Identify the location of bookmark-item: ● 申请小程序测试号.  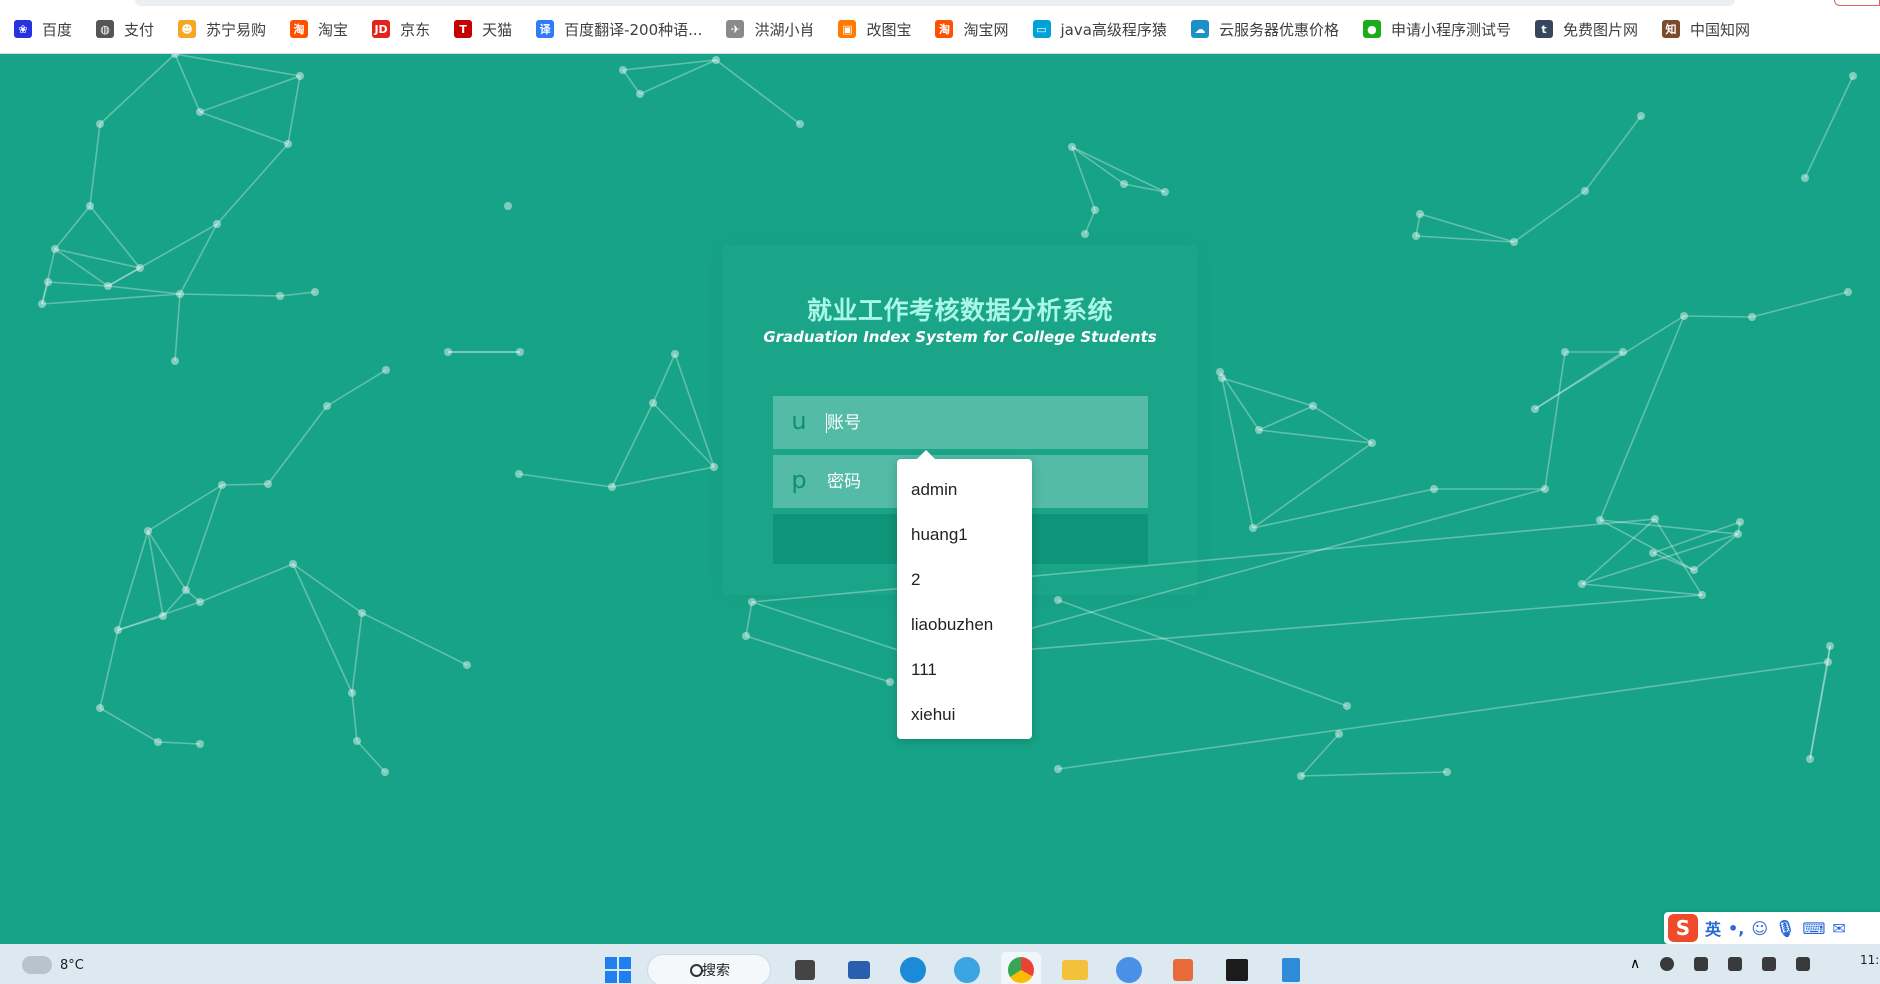
(1436, 29).